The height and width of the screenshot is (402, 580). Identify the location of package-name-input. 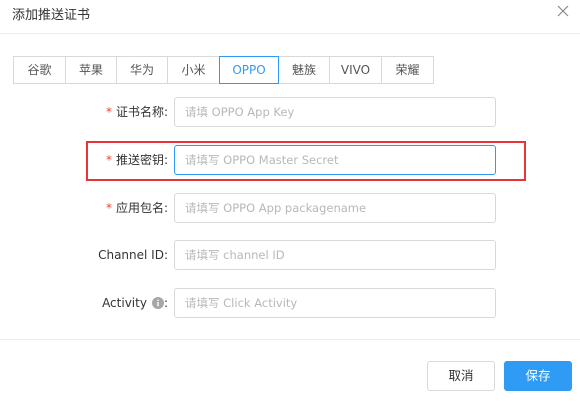
(335, 208).